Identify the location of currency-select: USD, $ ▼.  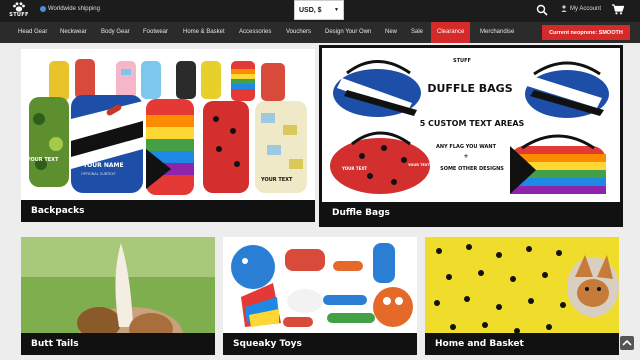
(319, 10).